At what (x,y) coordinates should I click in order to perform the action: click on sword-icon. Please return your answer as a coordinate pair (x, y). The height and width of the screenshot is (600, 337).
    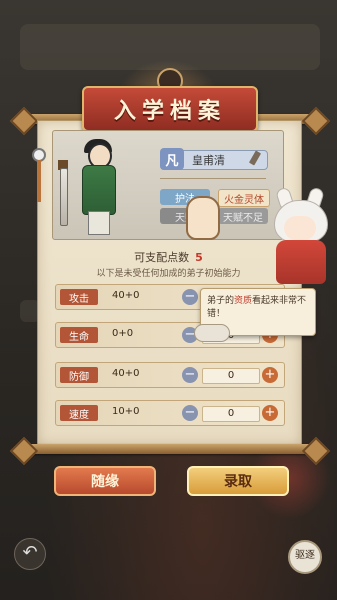
    Looking at the image, I should click on (64, 197).